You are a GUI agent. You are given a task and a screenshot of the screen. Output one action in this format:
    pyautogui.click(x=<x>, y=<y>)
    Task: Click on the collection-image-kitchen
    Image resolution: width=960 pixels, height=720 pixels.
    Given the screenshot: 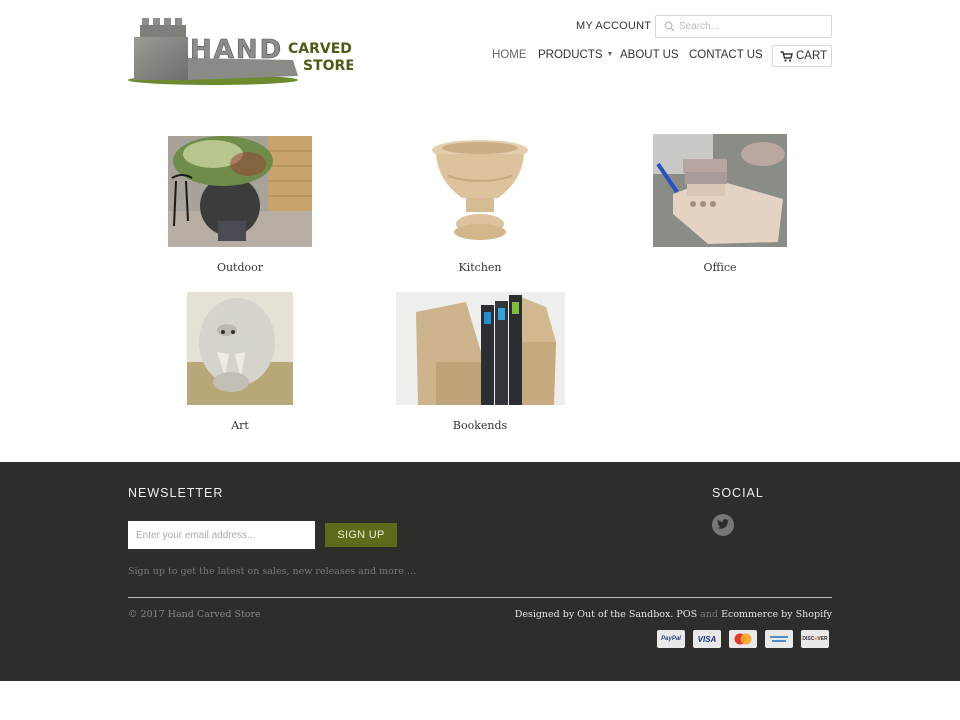 What is the action you would take?
    pyautogui.click(x=480, y=191)
    